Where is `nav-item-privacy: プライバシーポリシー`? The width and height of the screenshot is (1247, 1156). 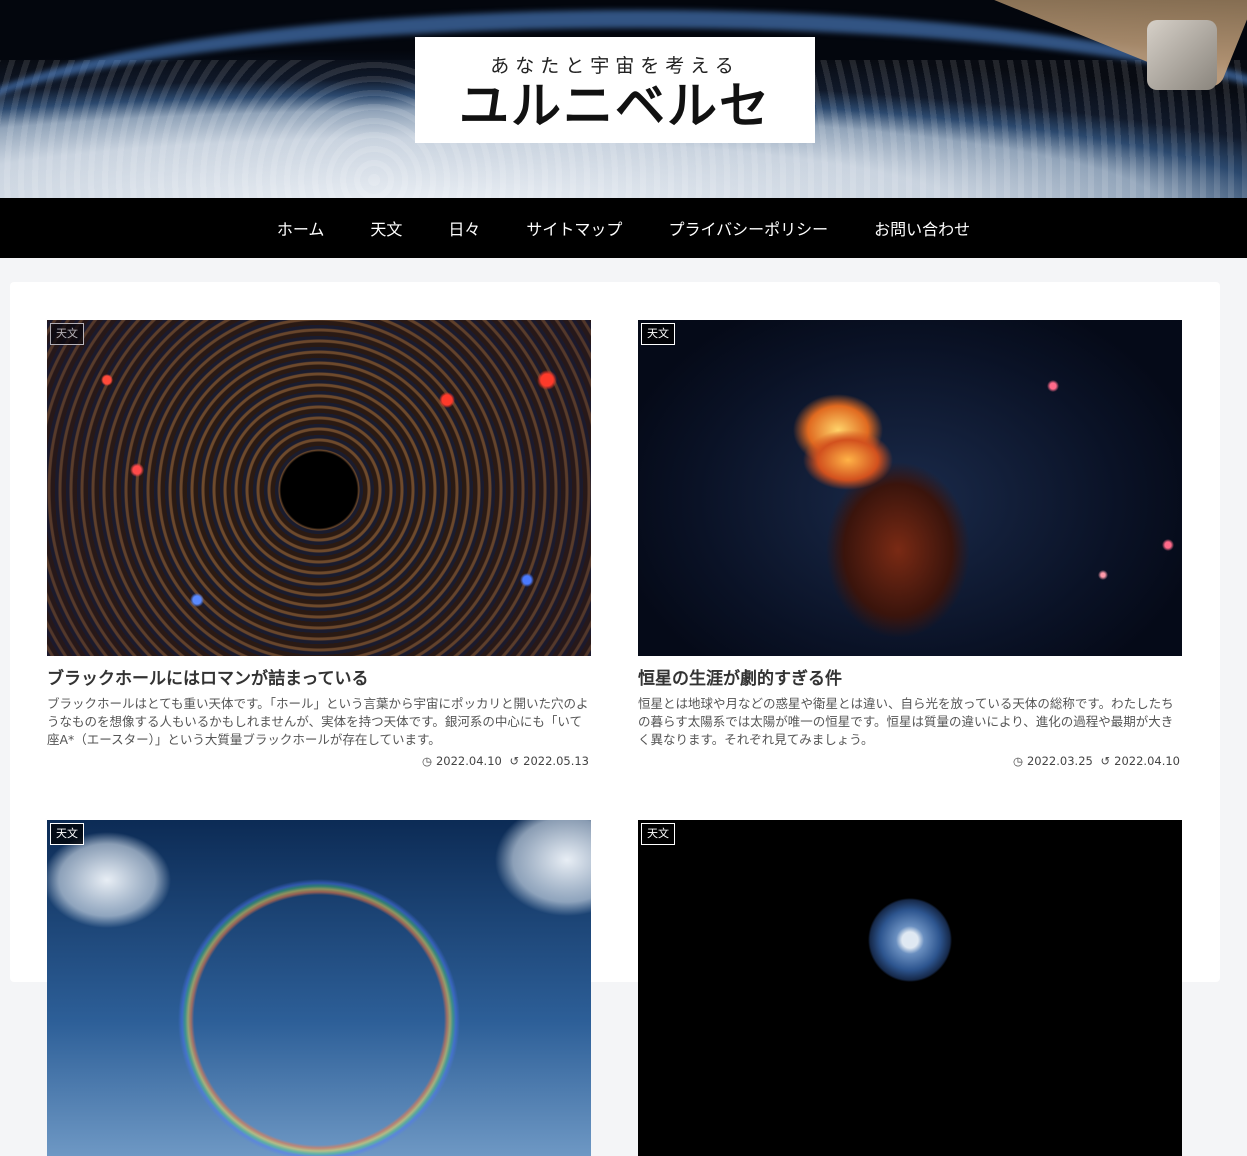 nav-item-privacy: プライバシーポリシー is located at coordinates (748, 228).